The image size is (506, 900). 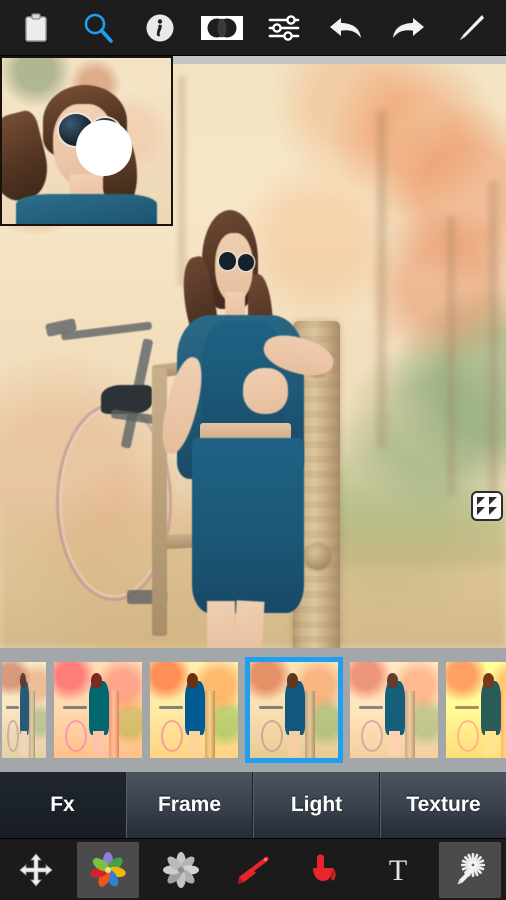 What do you see at coordinates (98, 28) in the screenshot?
I see `search-icon` at bounding box center [98, 28].